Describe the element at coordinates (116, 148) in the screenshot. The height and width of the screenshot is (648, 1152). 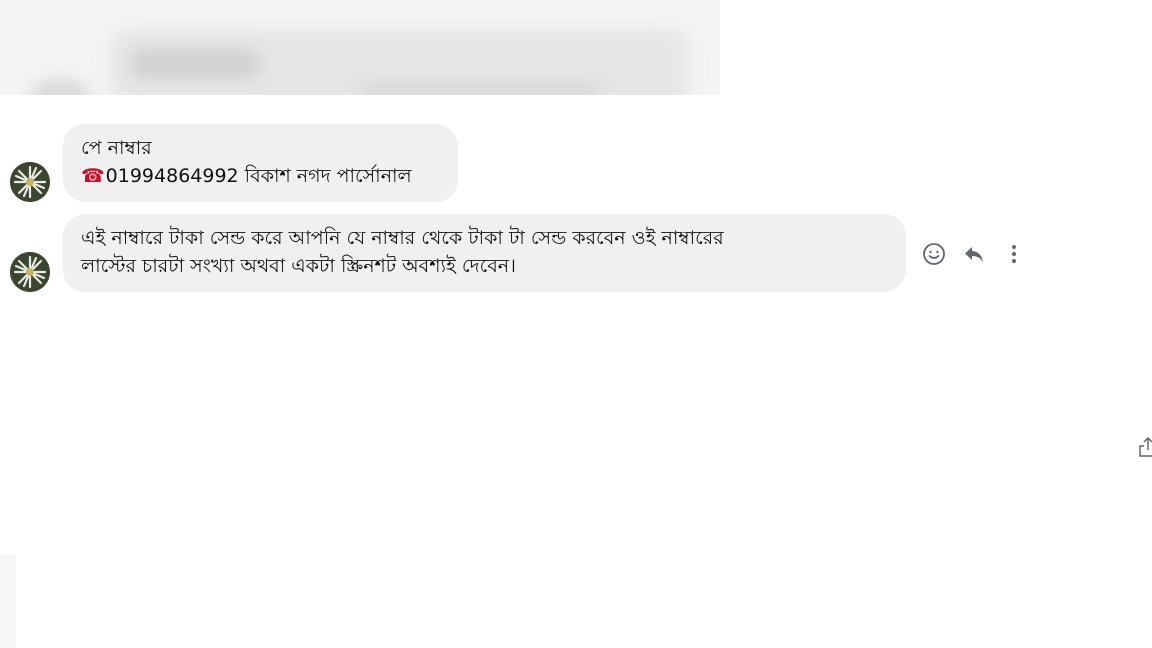
I see `message-text-line: পে নাম্বার` at that location.